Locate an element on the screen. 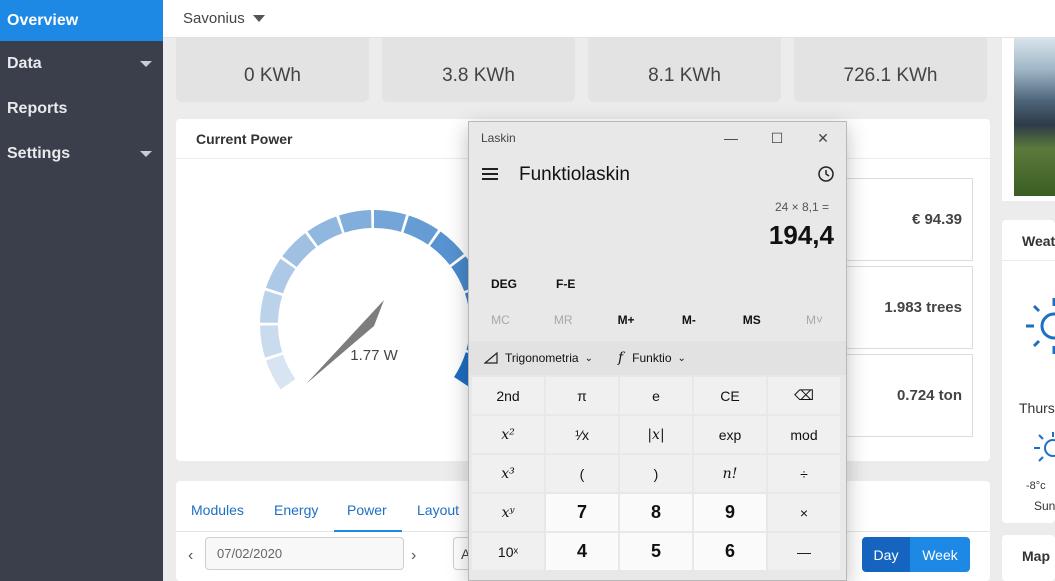 The image size is (1055, 581). history-icon is located at coordinates (826, 174).